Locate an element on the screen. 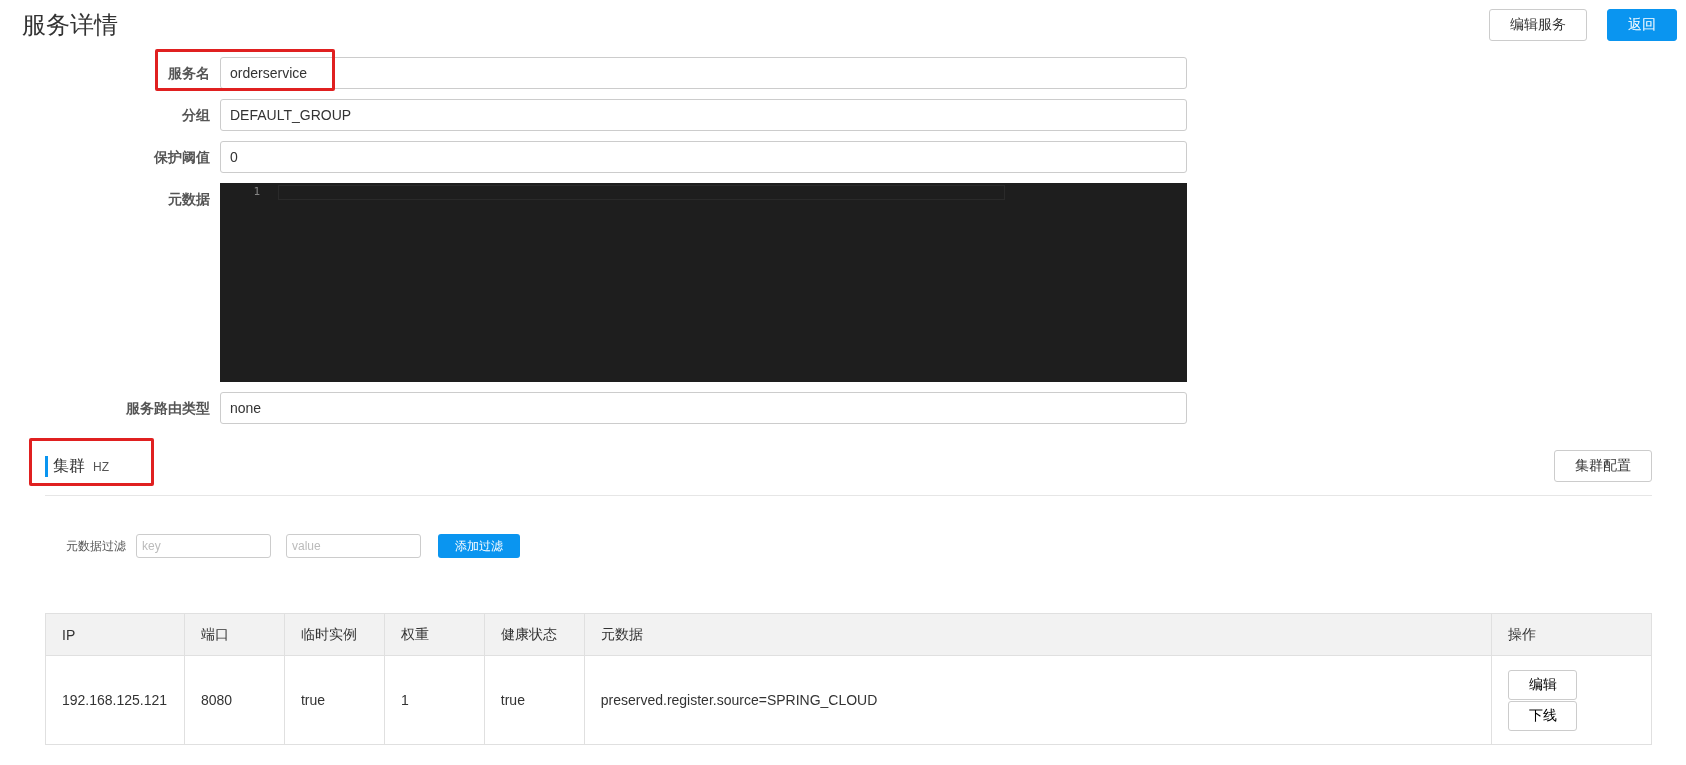 This screenshot has height=765, width=1686. key-field: key is located at coordinates (203, 546).